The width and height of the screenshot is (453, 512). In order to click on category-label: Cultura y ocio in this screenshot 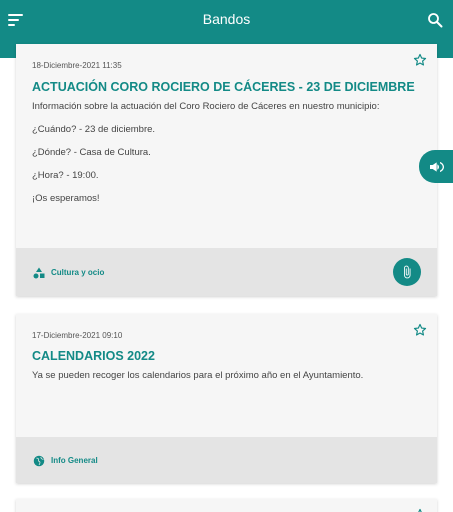, I will do `click(77, 272)`.